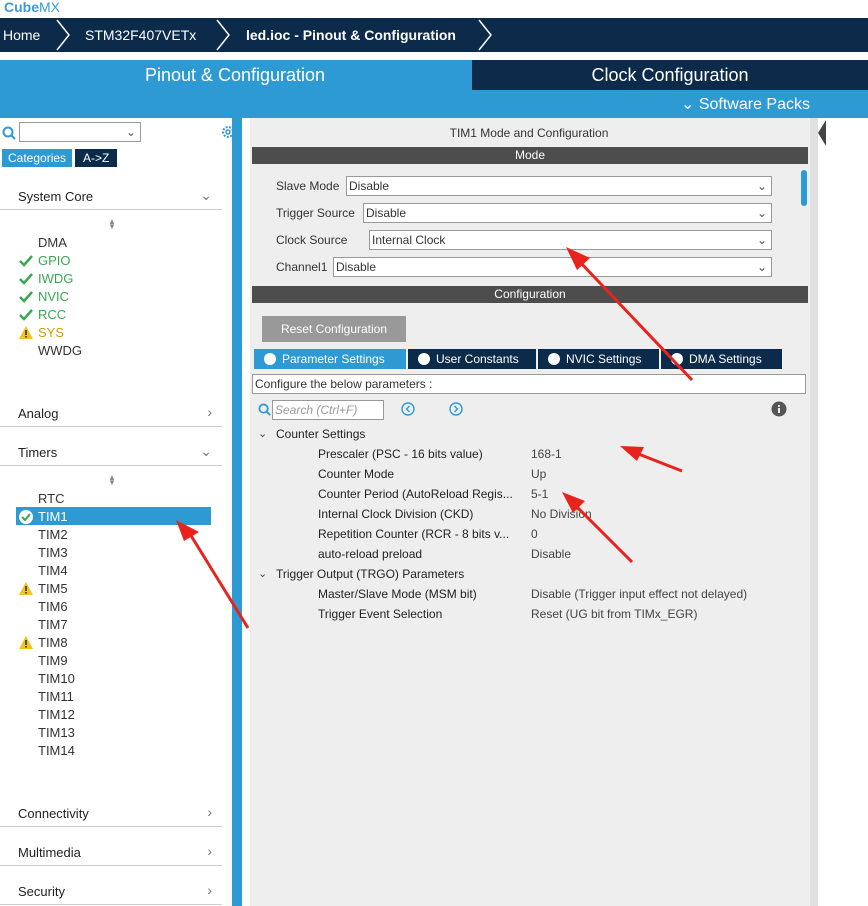  Describe the element at coordinates (56, 714) in the screenshot. I see `list-item-tim12: TIM12` at that location.